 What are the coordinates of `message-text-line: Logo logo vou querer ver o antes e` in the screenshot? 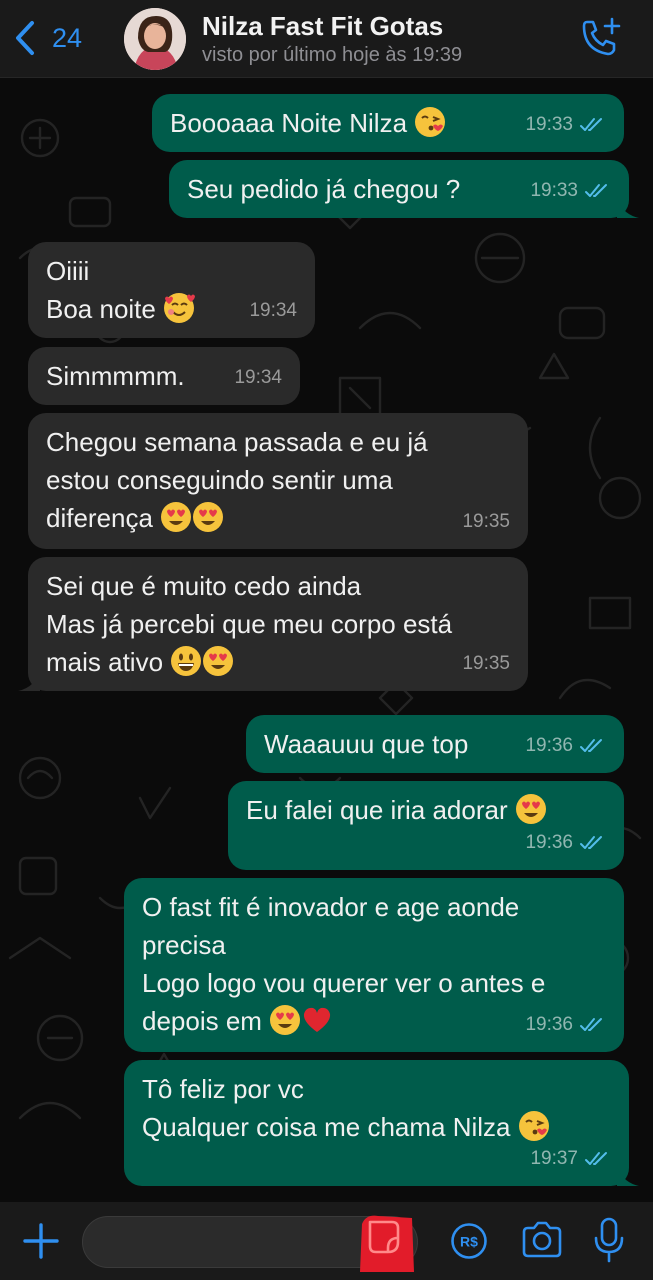 It's located at (344, 983).